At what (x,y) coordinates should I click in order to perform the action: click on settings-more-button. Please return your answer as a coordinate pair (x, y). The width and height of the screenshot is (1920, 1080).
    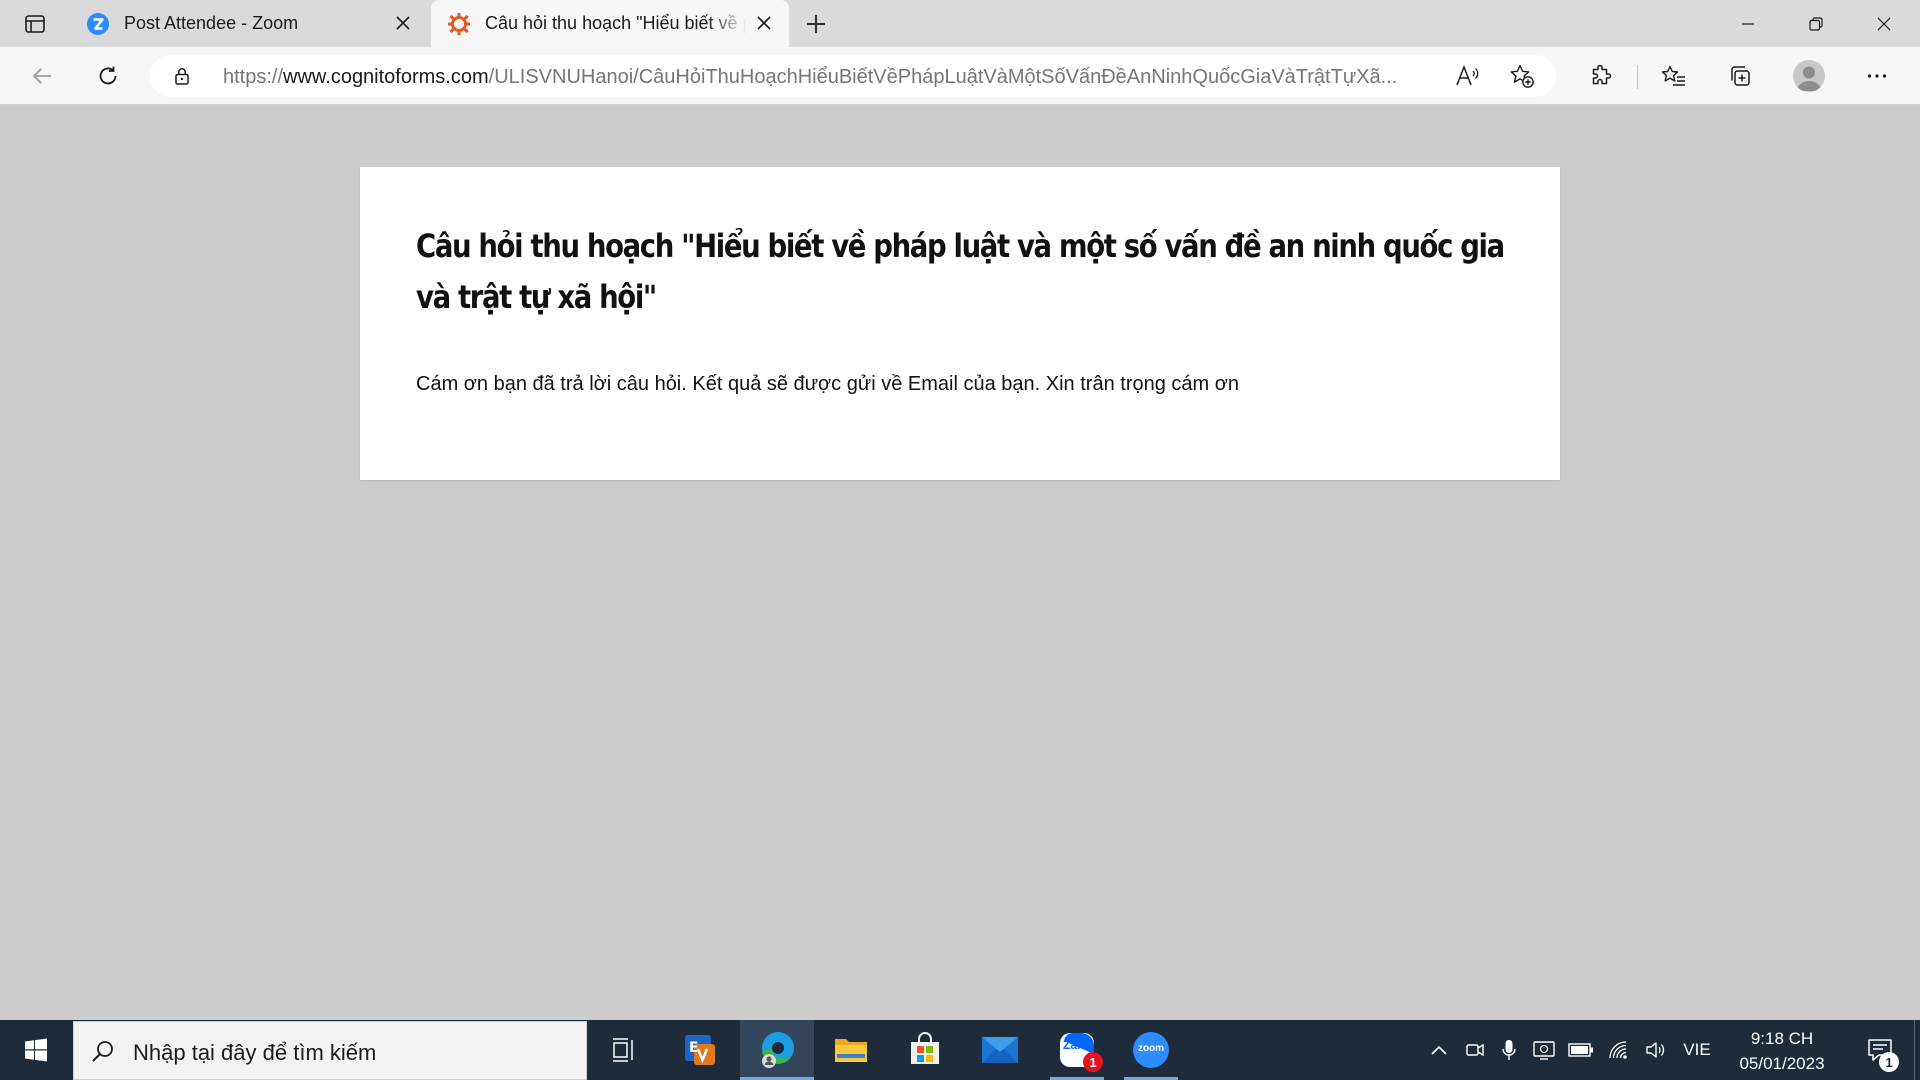
    Looking at the image, I should click on (1877, 76).